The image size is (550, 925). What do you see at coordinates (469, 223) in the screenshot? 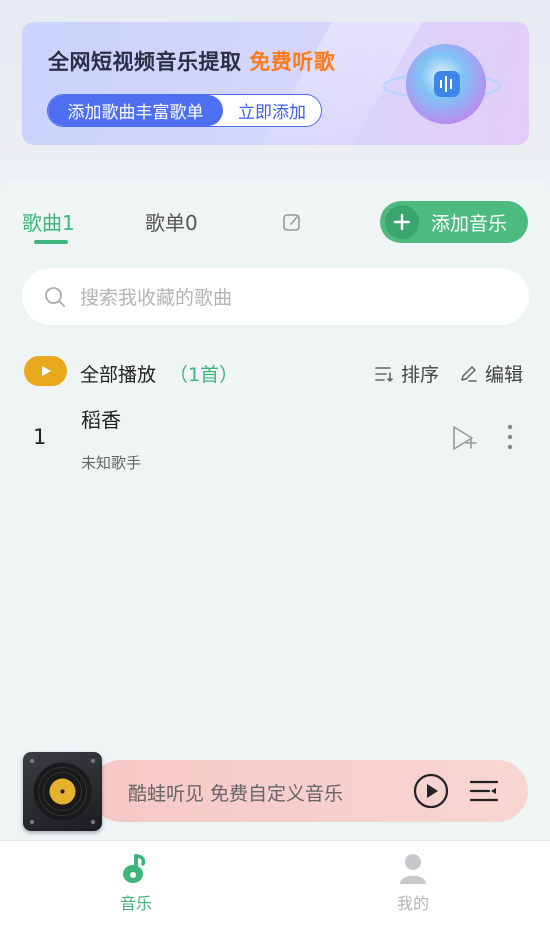
I see `add-music-label: 添加音乐` at bounding box center [469, 223].